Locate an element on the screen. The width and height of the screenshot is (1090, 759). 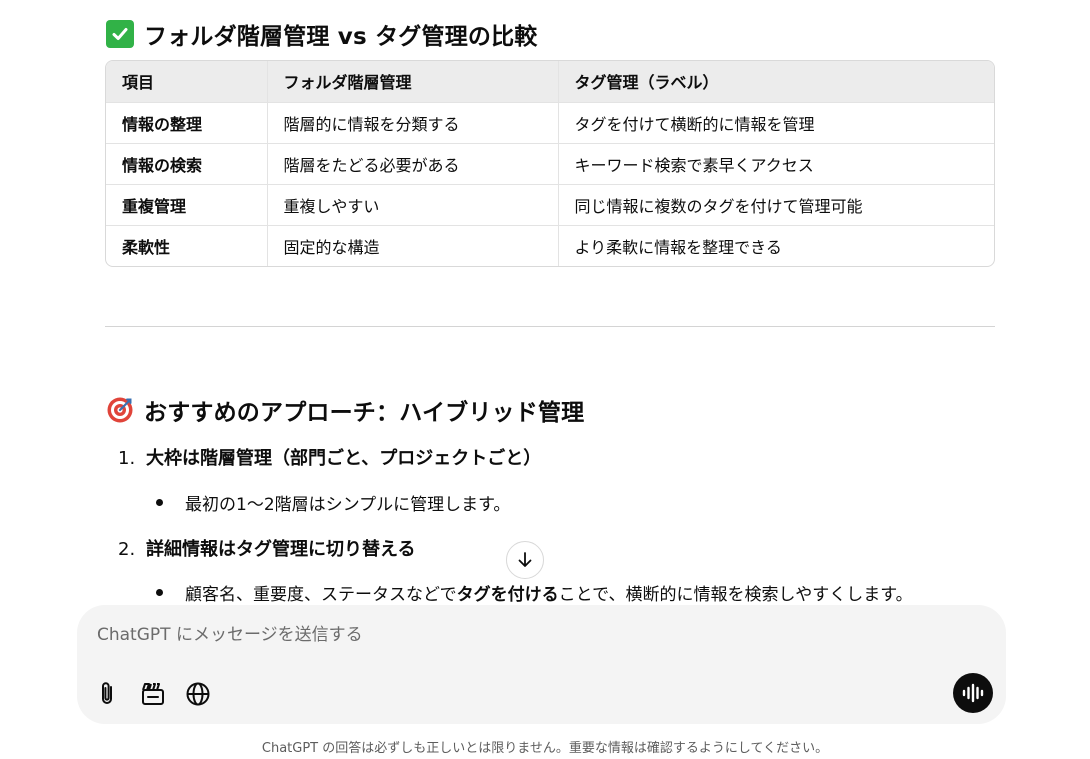
table-cell: 同じ情報に複数のタグを付けて管理可能 is located at coordinates (776, 205).